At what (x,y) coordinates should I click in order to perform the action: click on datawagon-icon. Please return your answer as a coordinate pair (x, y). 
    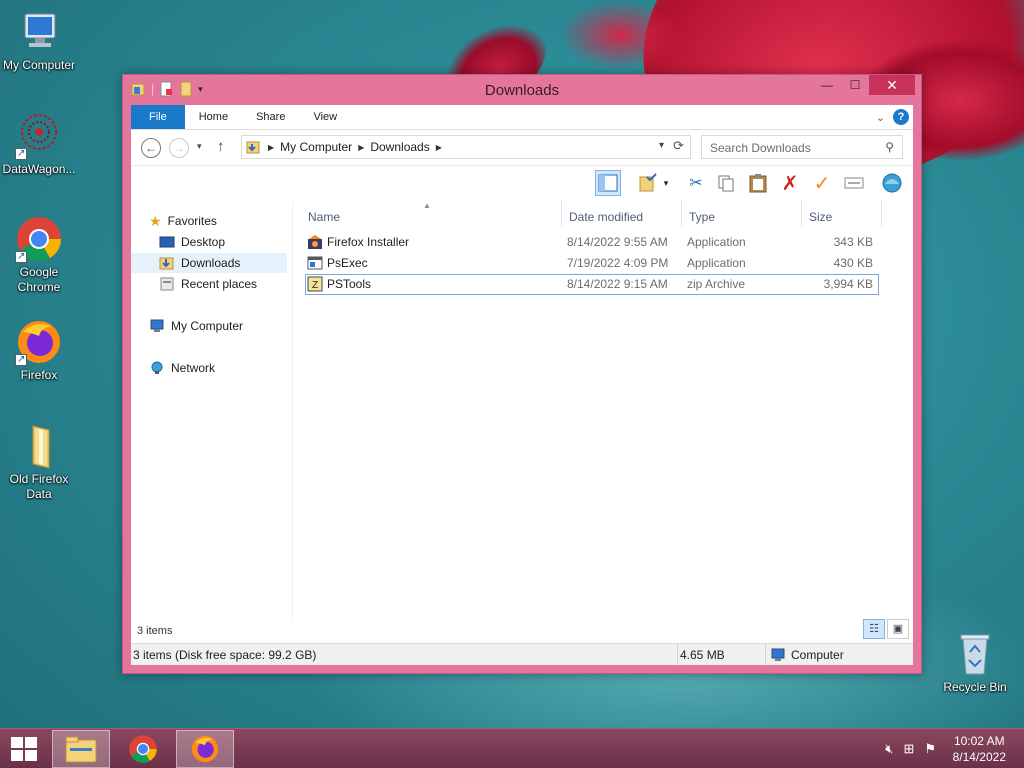
    Looking at the image, I should click on (39, 136).